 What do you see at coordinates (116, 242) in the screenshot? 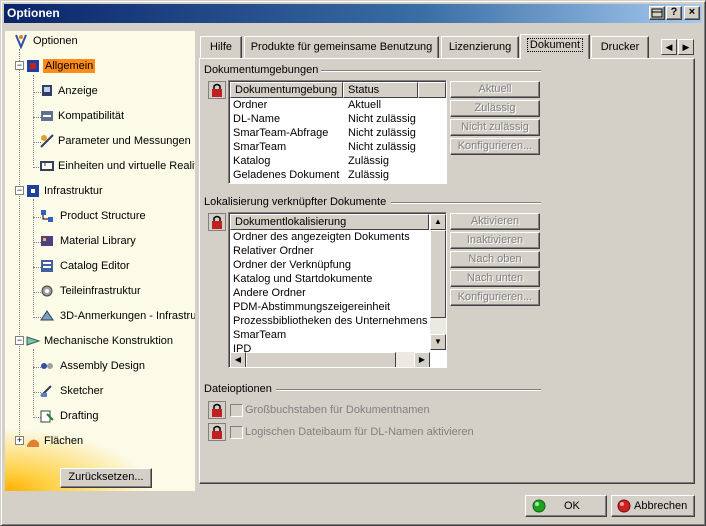
I see `tree-item-material-library: Material Library` at bounding box center [116, 242].